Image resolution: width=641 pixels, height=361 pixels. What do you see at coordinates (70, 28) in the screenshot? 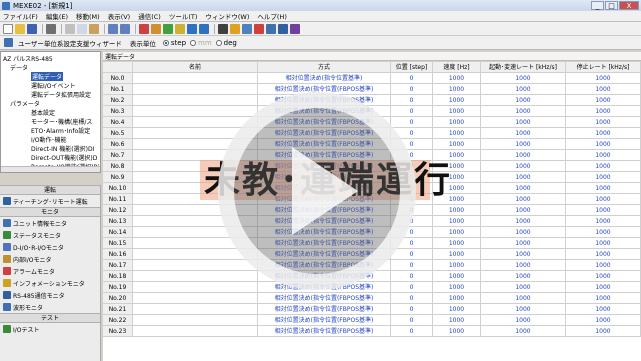
I see `cut-icon` at bounding box center [70, 28].